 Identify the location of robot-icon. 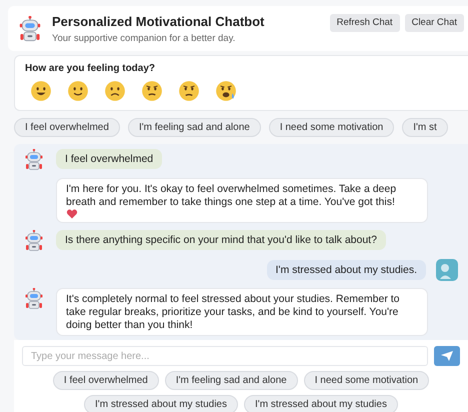
(30, 29).